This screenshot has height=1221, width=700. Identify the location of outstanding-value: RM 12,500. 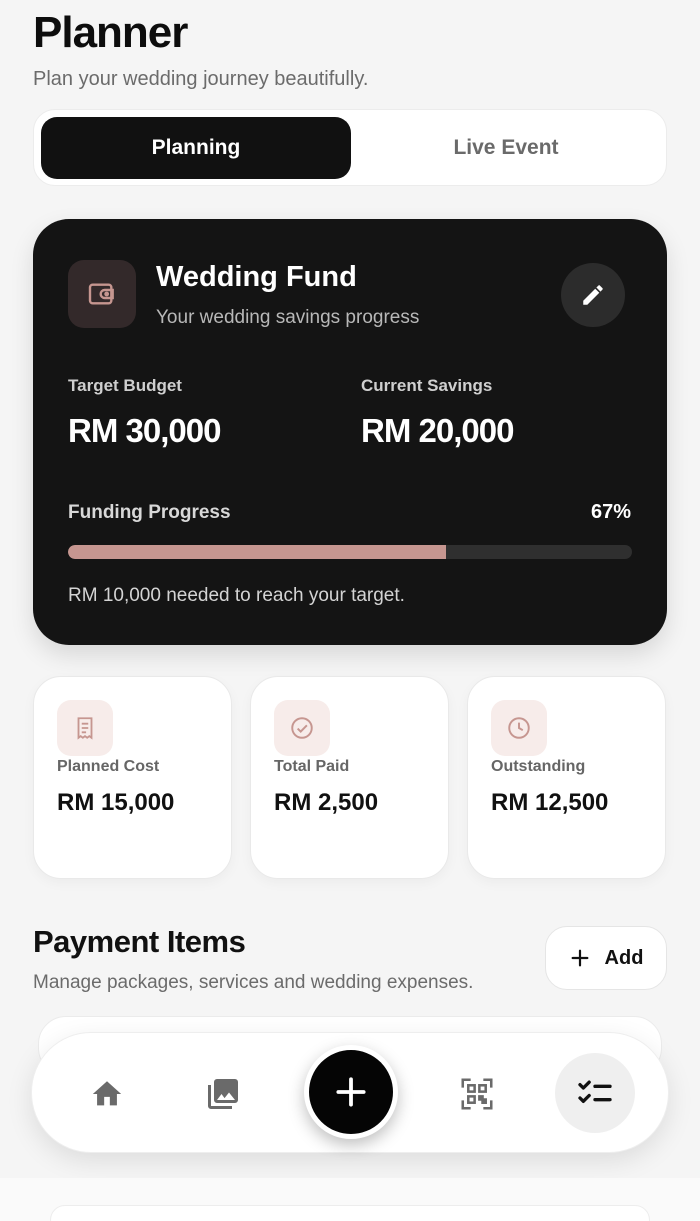
(550, 802).